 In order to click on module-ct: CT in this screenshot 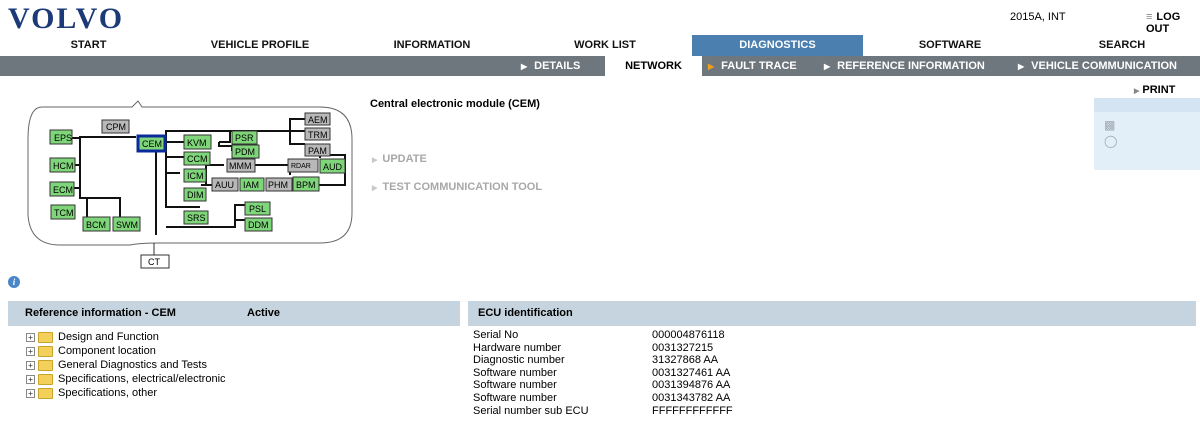, I will do `click(155, 261)`.